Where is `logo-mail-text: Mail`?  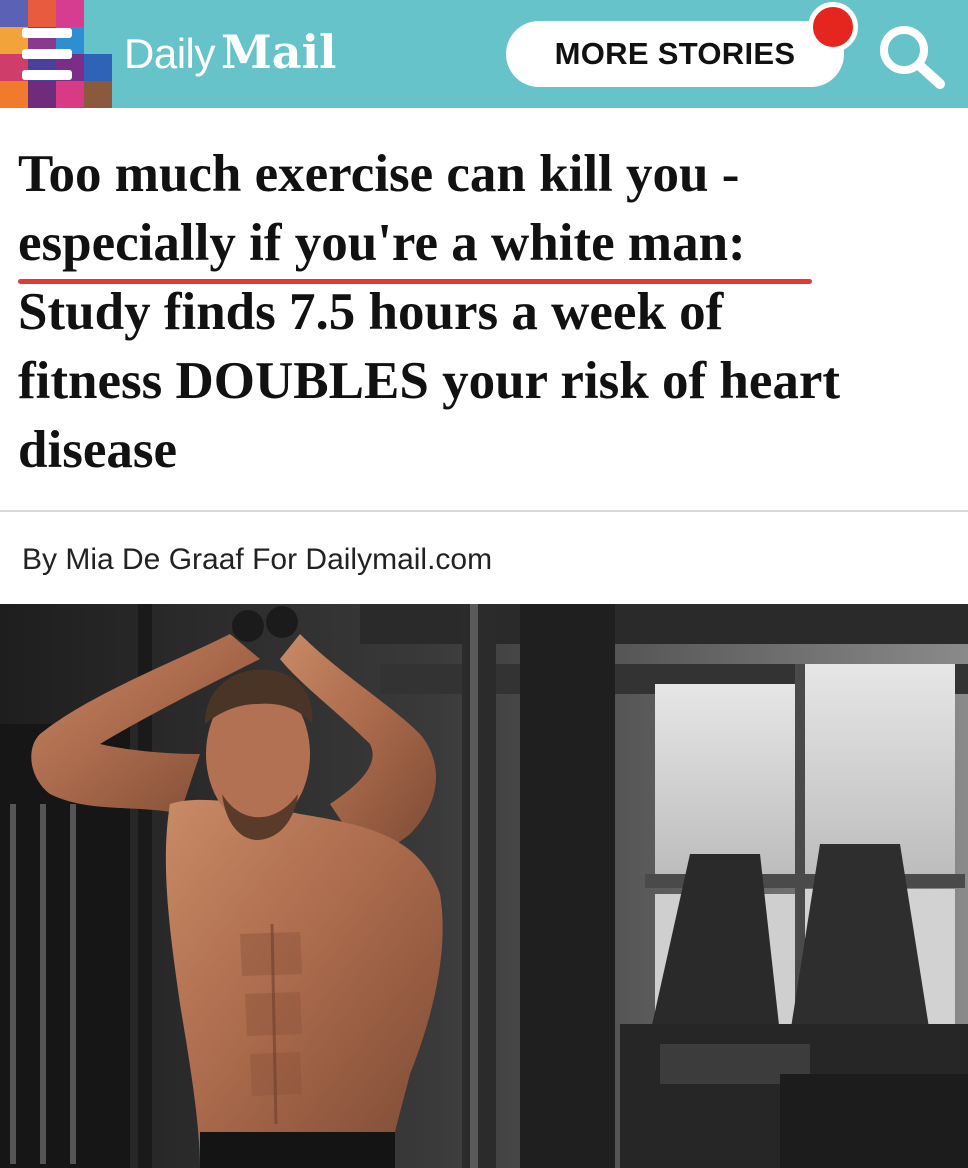
logo-mail-text: Mail is located at coordinates (278, 52).